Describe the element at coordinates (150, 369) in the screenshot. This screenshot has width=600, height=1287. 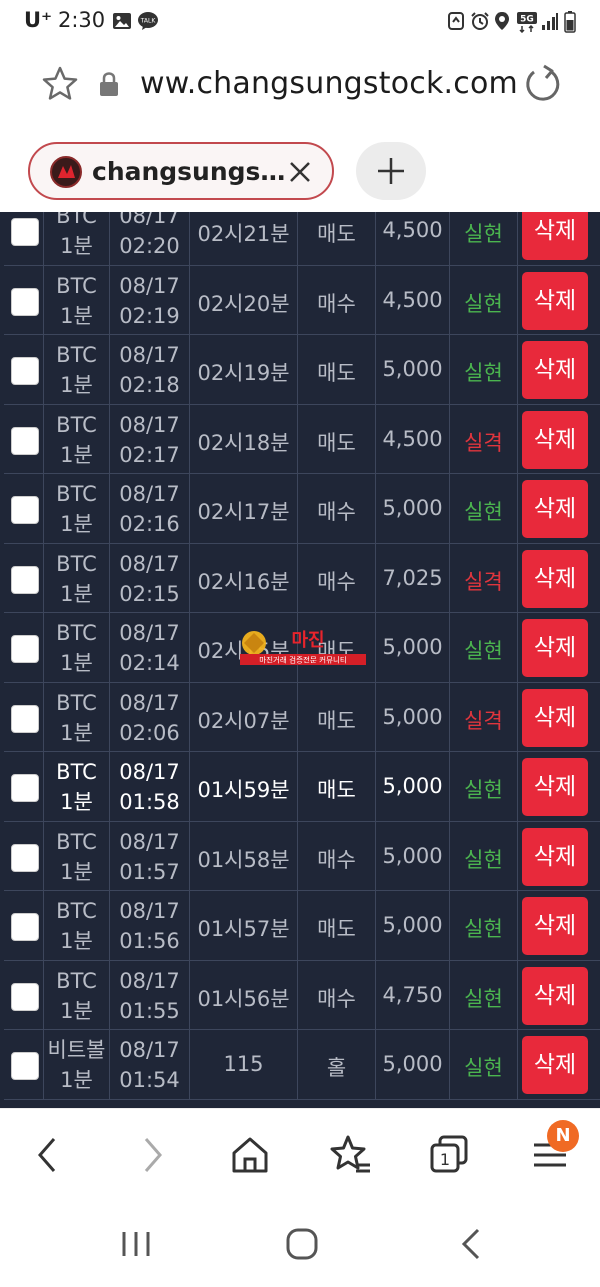
I see `datetime-cell: 08/17 02:18` at that location.